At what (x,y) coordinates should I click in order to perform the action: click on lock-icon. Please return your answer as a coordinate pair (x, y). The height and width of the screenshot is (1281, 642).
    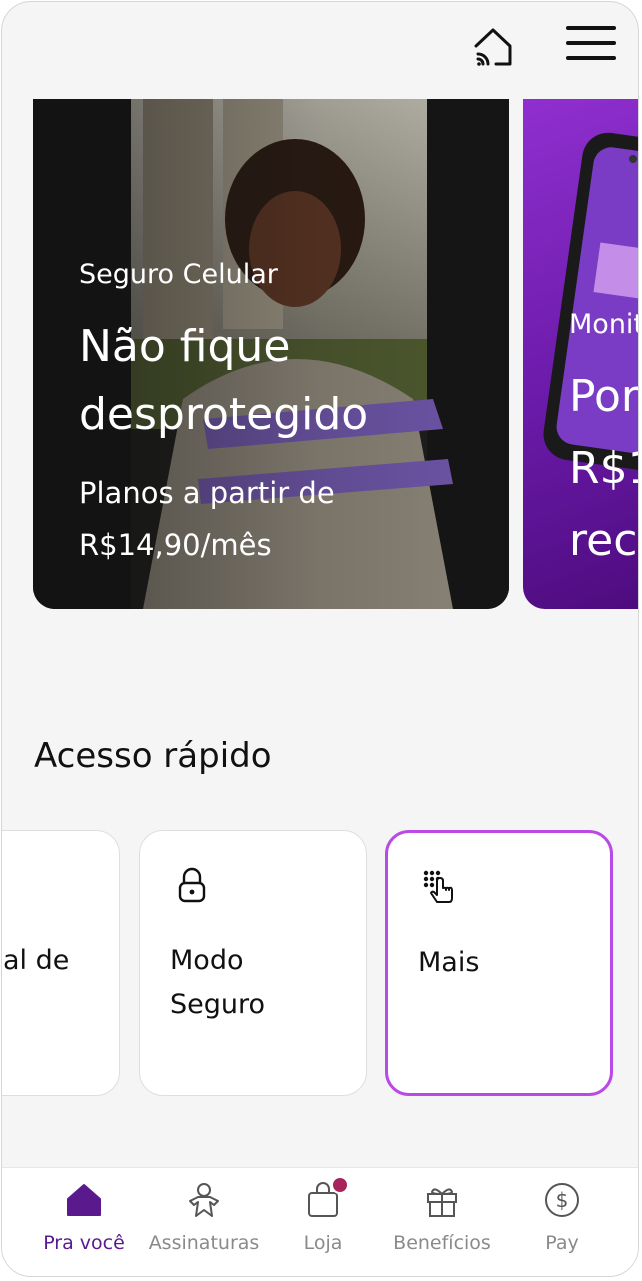
    Looking at the image, I should click on (192, 885).